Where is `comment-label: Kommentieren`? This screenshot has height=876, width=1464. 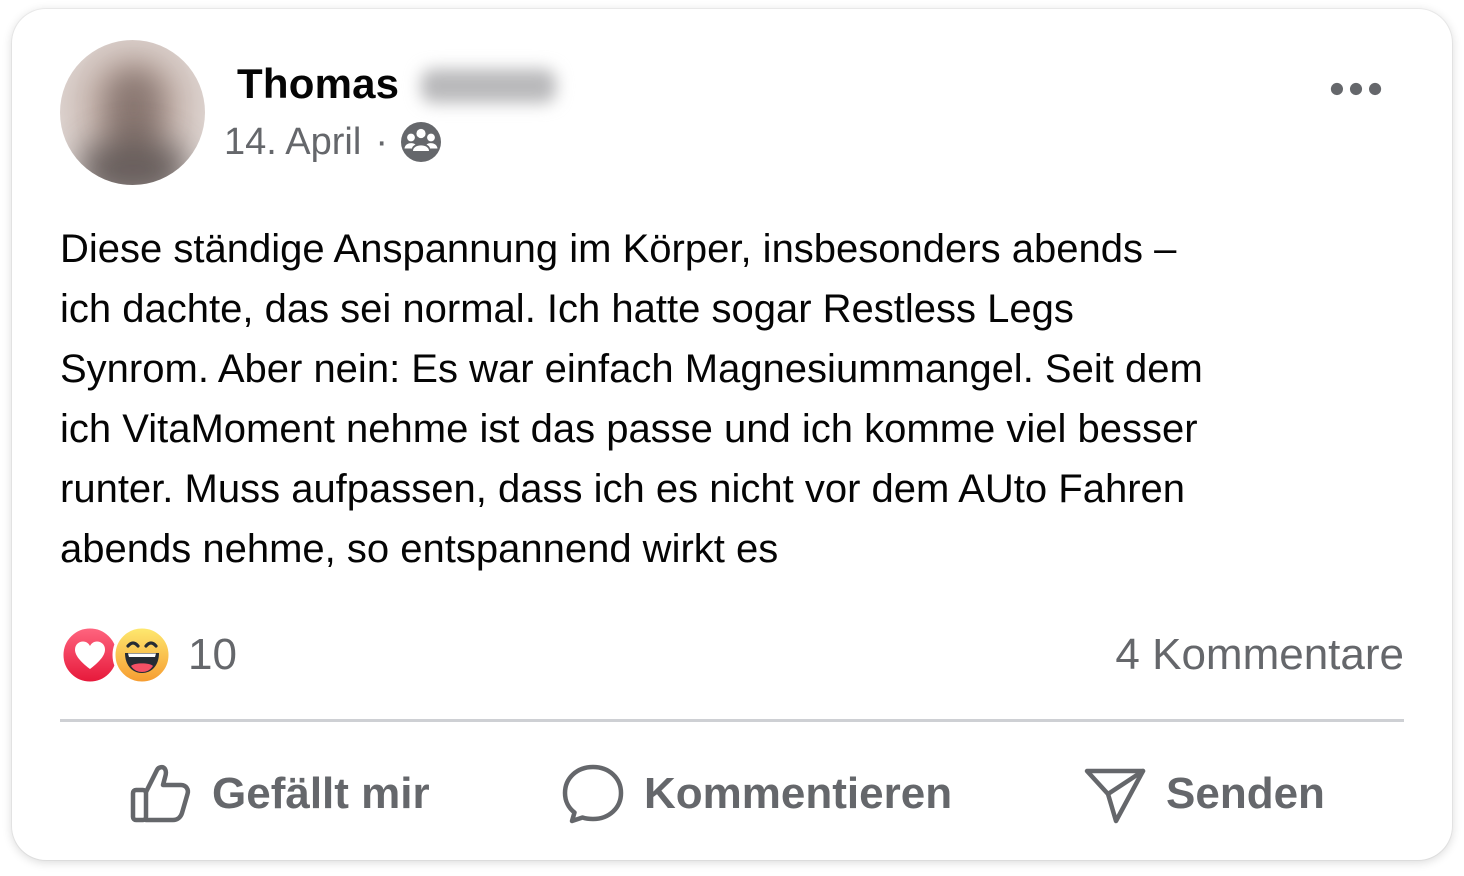
comment-label: Kommentieren is located at coordinates (798, 793).